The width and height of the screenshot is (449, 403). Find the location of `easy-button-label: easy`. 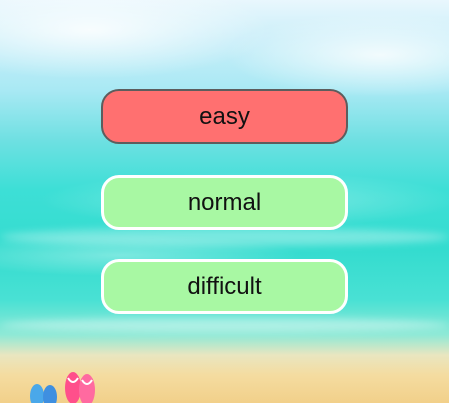

easy-button-label: easy is located at coordinates (224, 116).